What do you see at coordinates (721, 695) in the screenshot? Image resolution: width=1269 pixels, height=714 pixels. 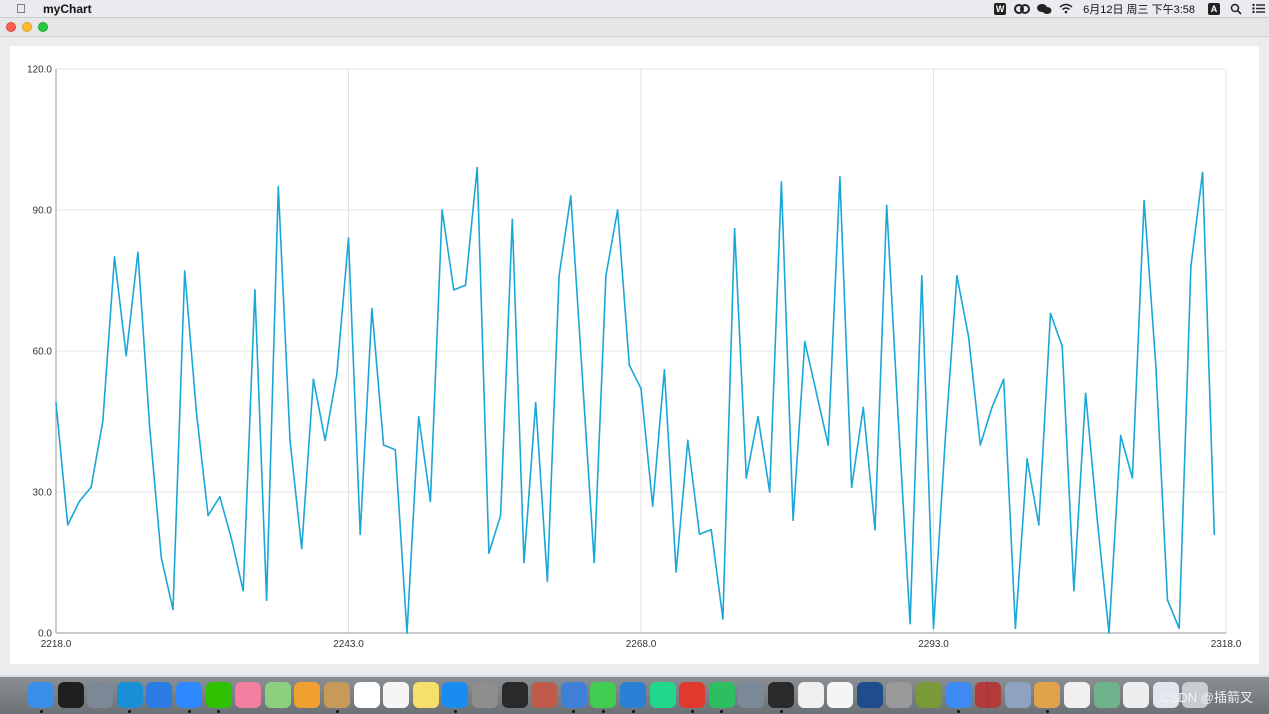 I see `evernote-icon` at bounding box center [721, 695].